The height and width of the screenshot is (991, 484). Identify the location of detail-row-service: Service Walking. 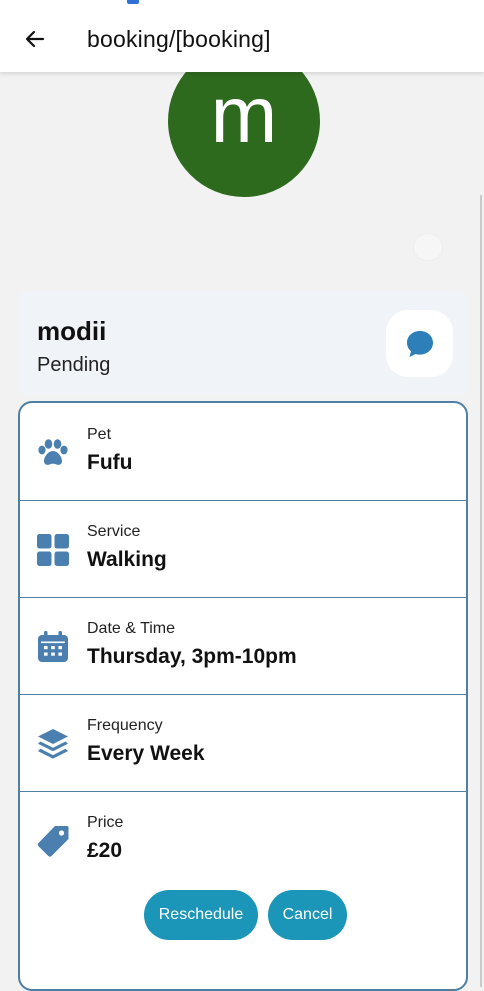
(243, 549).